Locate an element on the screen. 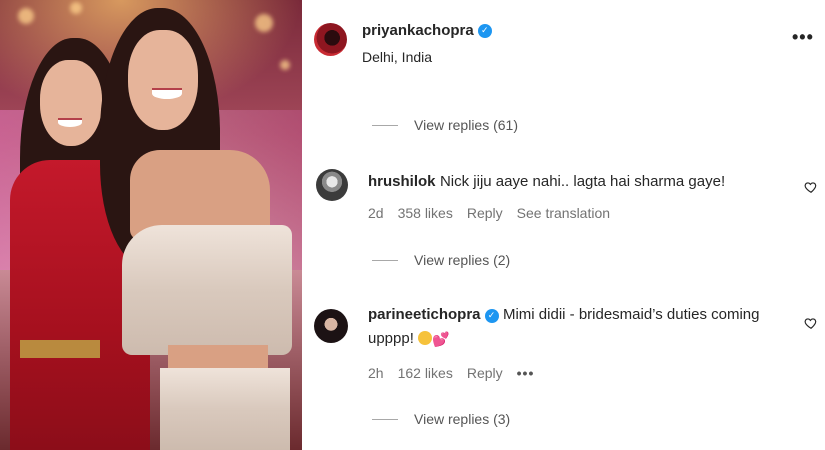 This screenshot has height=450, width=825. more-options-icon: ••• is located at coordinates (803, 37).